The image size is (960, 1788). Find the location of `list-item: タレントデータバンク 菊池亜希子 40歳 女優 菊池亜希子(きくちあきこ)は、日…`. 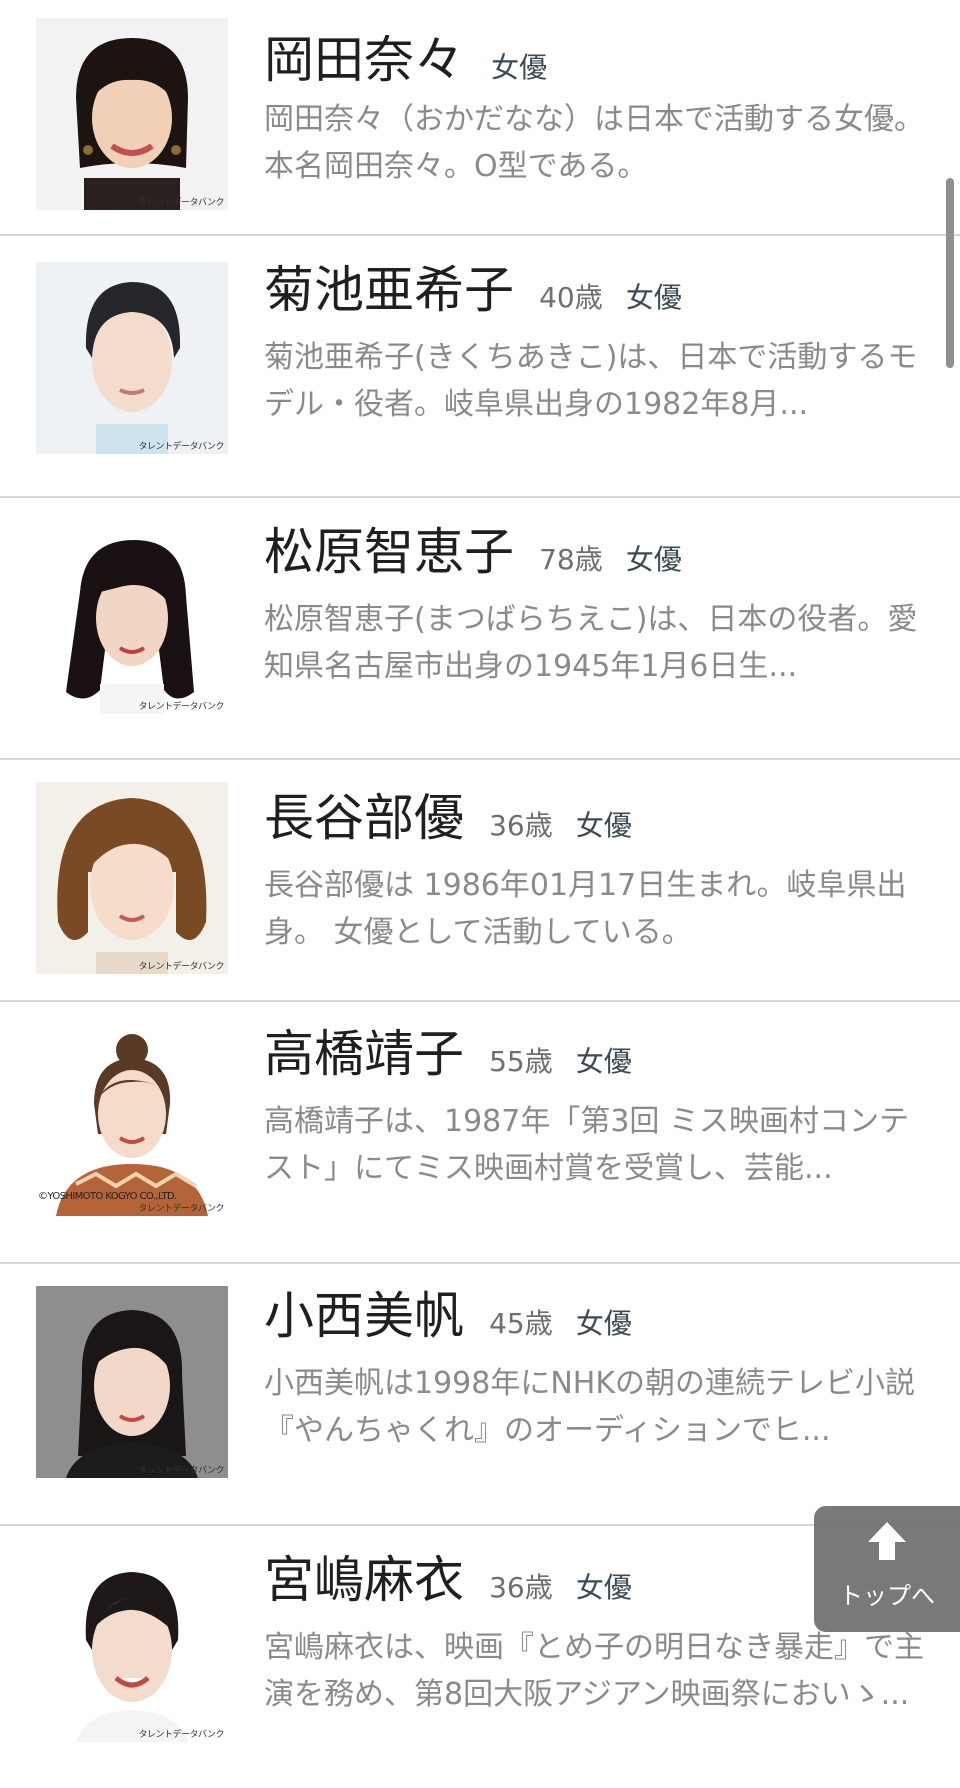

list-item: タレントデータバンク 菊池亜希子 40歳 女優 菊池亜希子(きくちあきこ)は、日… is located at coordinates (480, 367).